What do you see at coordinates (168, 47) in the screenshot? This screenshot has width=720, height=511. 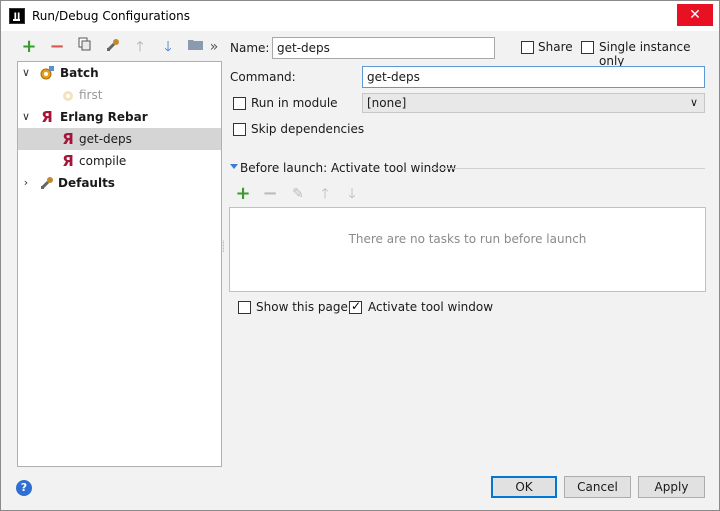 I see `move-down-icon: 🡓` at bounding box center [168, 47].